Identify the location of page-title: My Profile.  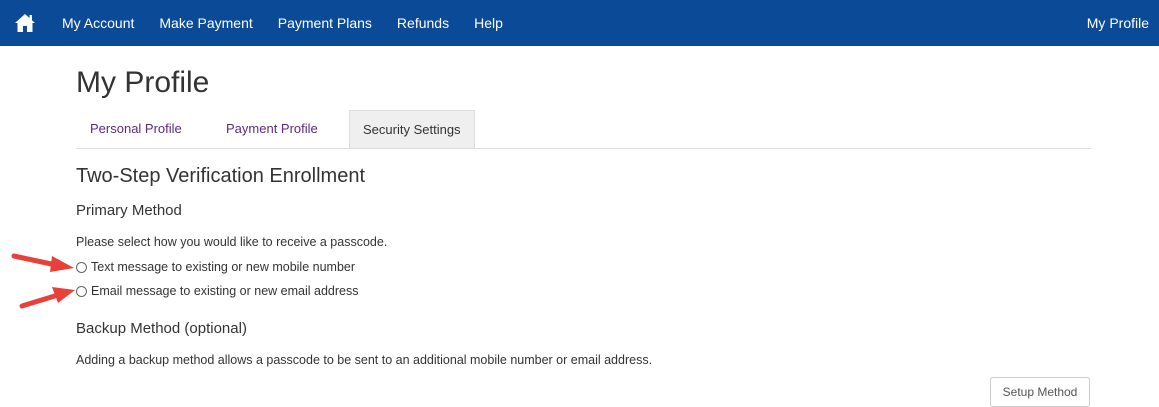
(143, 82).